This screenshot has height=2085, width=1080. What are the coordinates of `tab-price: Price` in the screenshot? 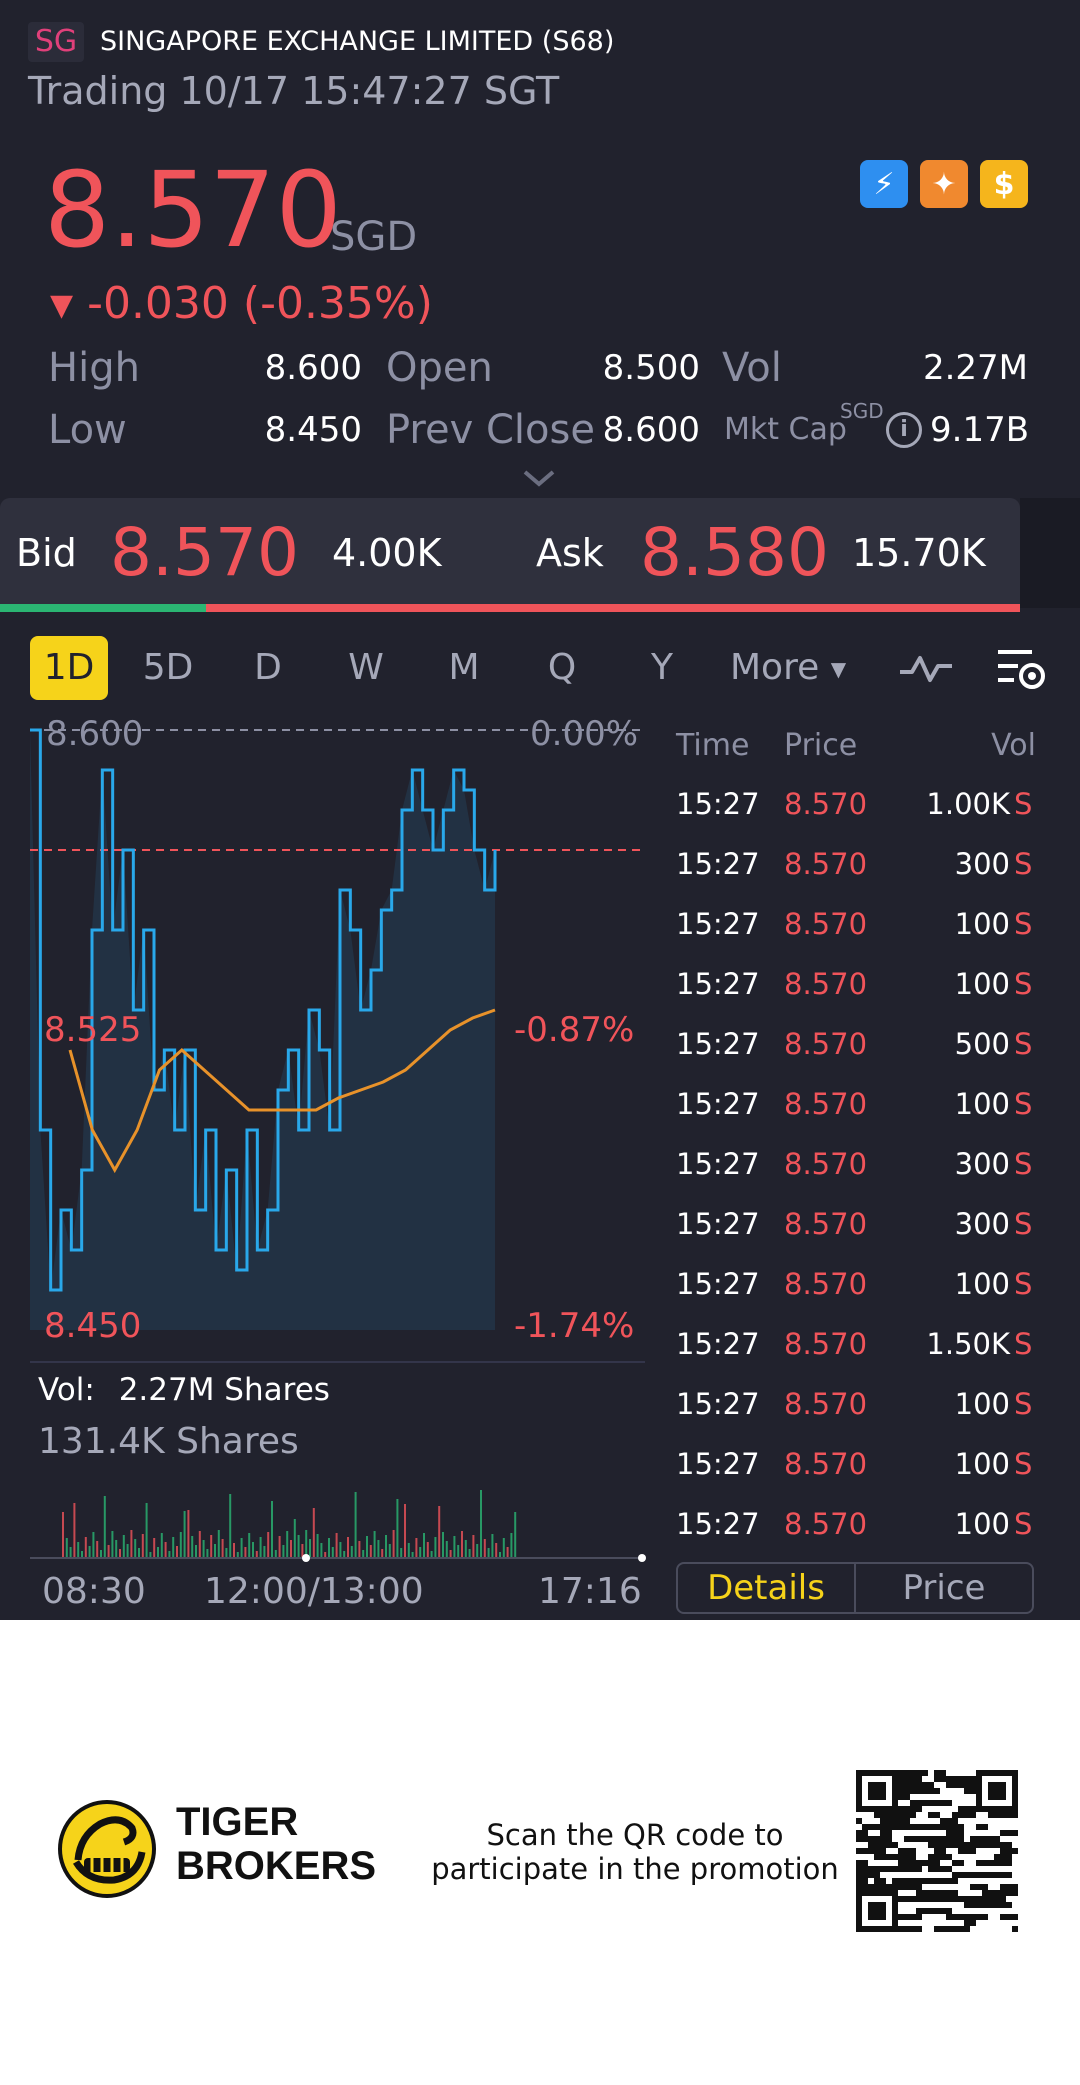 It's located at (944, 1588).